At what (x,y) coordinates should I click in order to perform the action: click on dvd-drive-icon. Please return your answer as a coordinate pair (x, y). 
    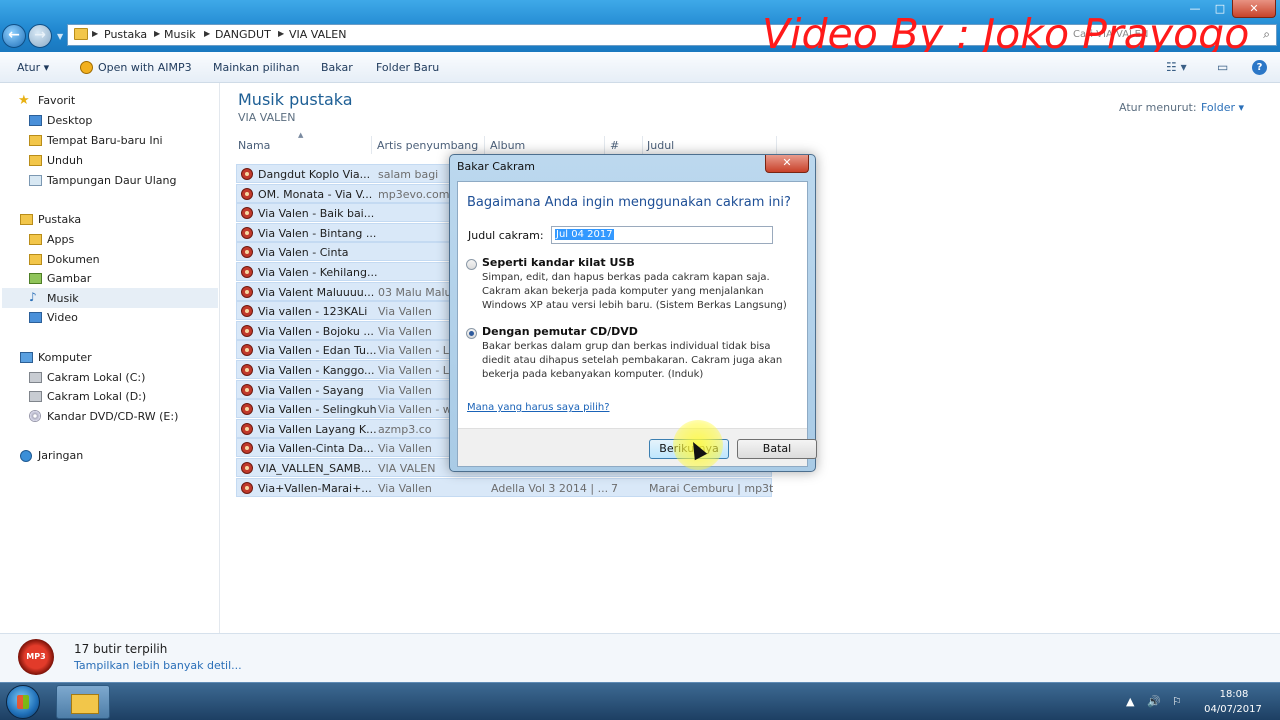
    Looking at the image, I should click on (35, 416).